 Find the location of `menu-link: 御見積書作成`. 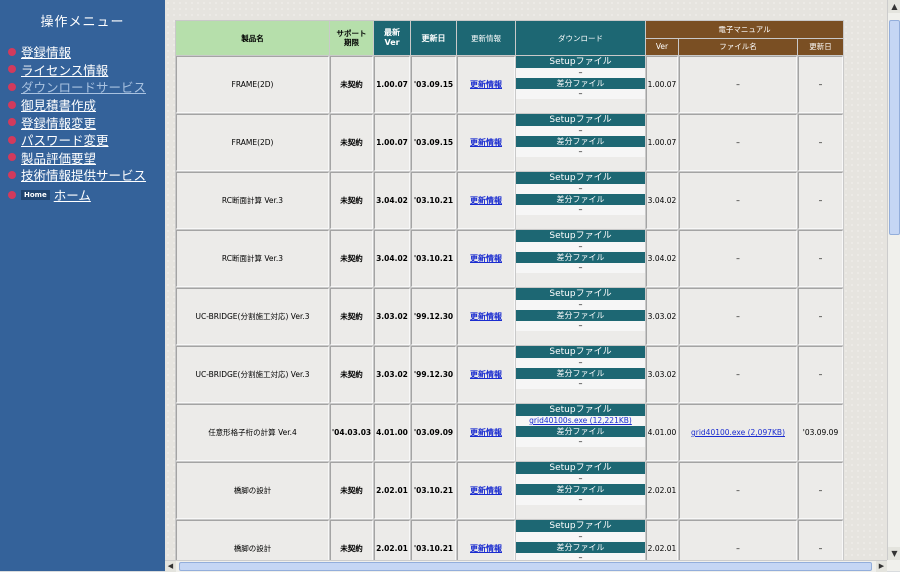

menu-link: 御見積書作成 is located at coordinates (58, 104).